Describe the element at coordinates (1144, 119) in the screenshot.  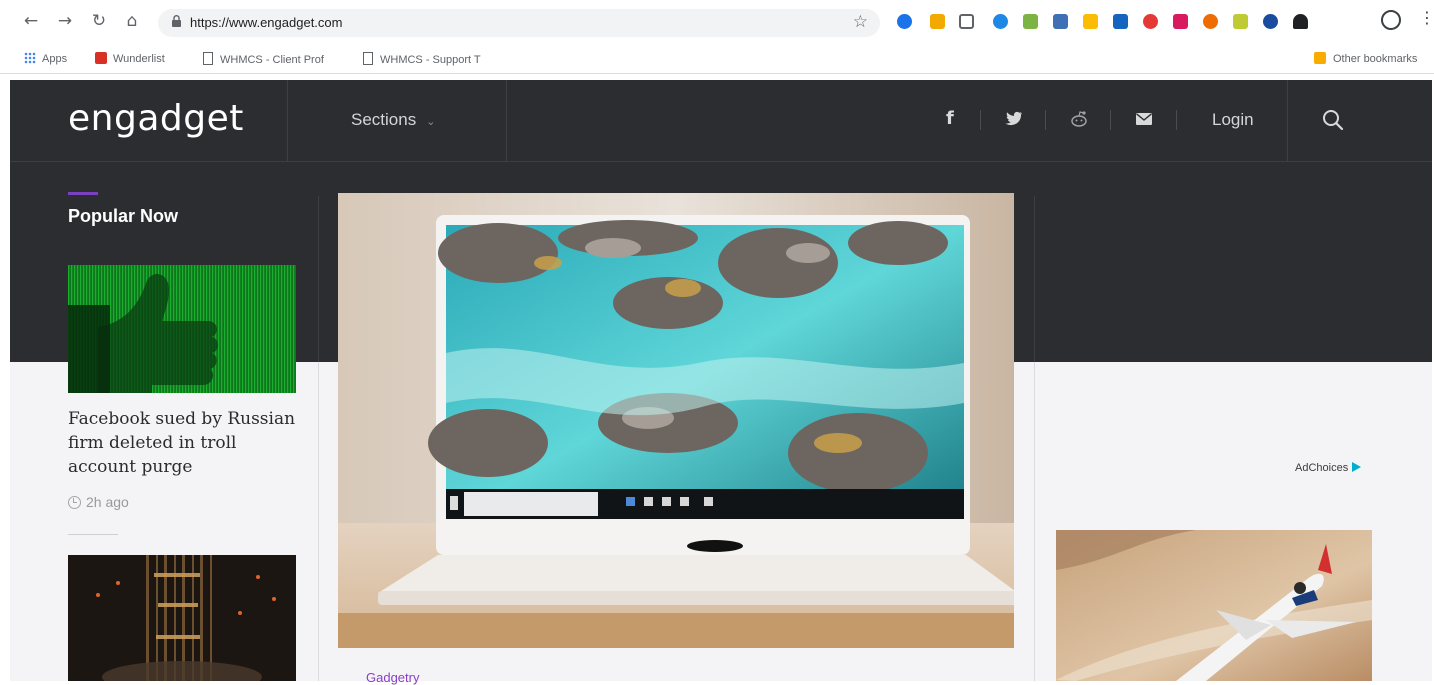
I see `email-icon` at that location.